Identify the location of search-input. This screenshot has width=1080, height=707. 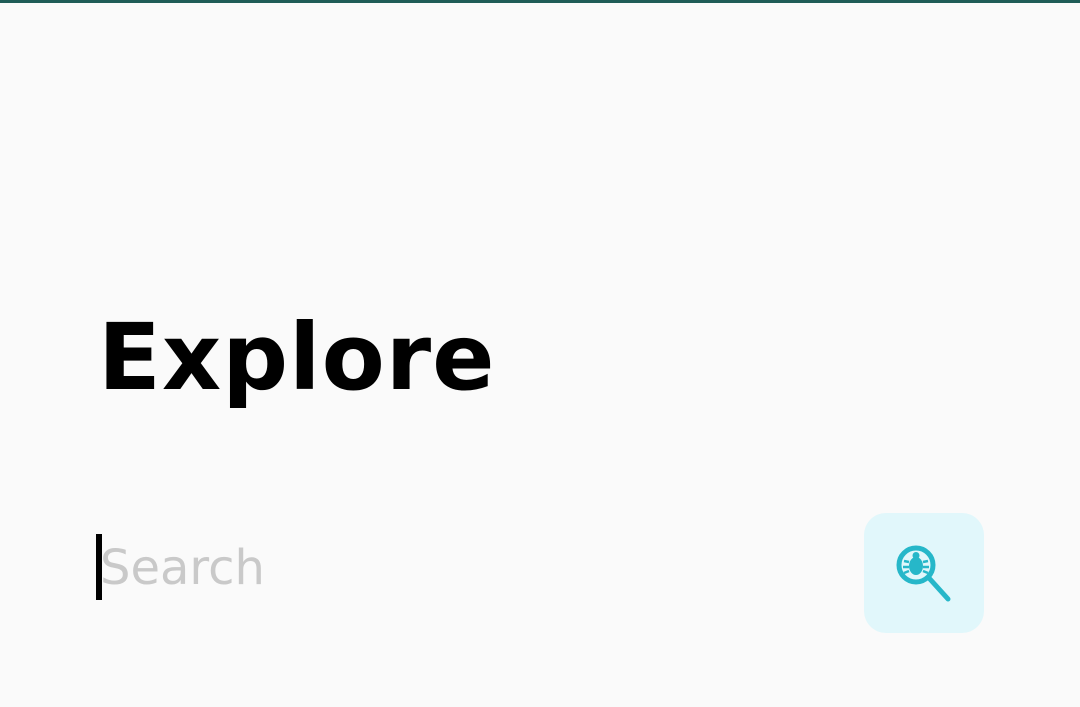
(445, 568).